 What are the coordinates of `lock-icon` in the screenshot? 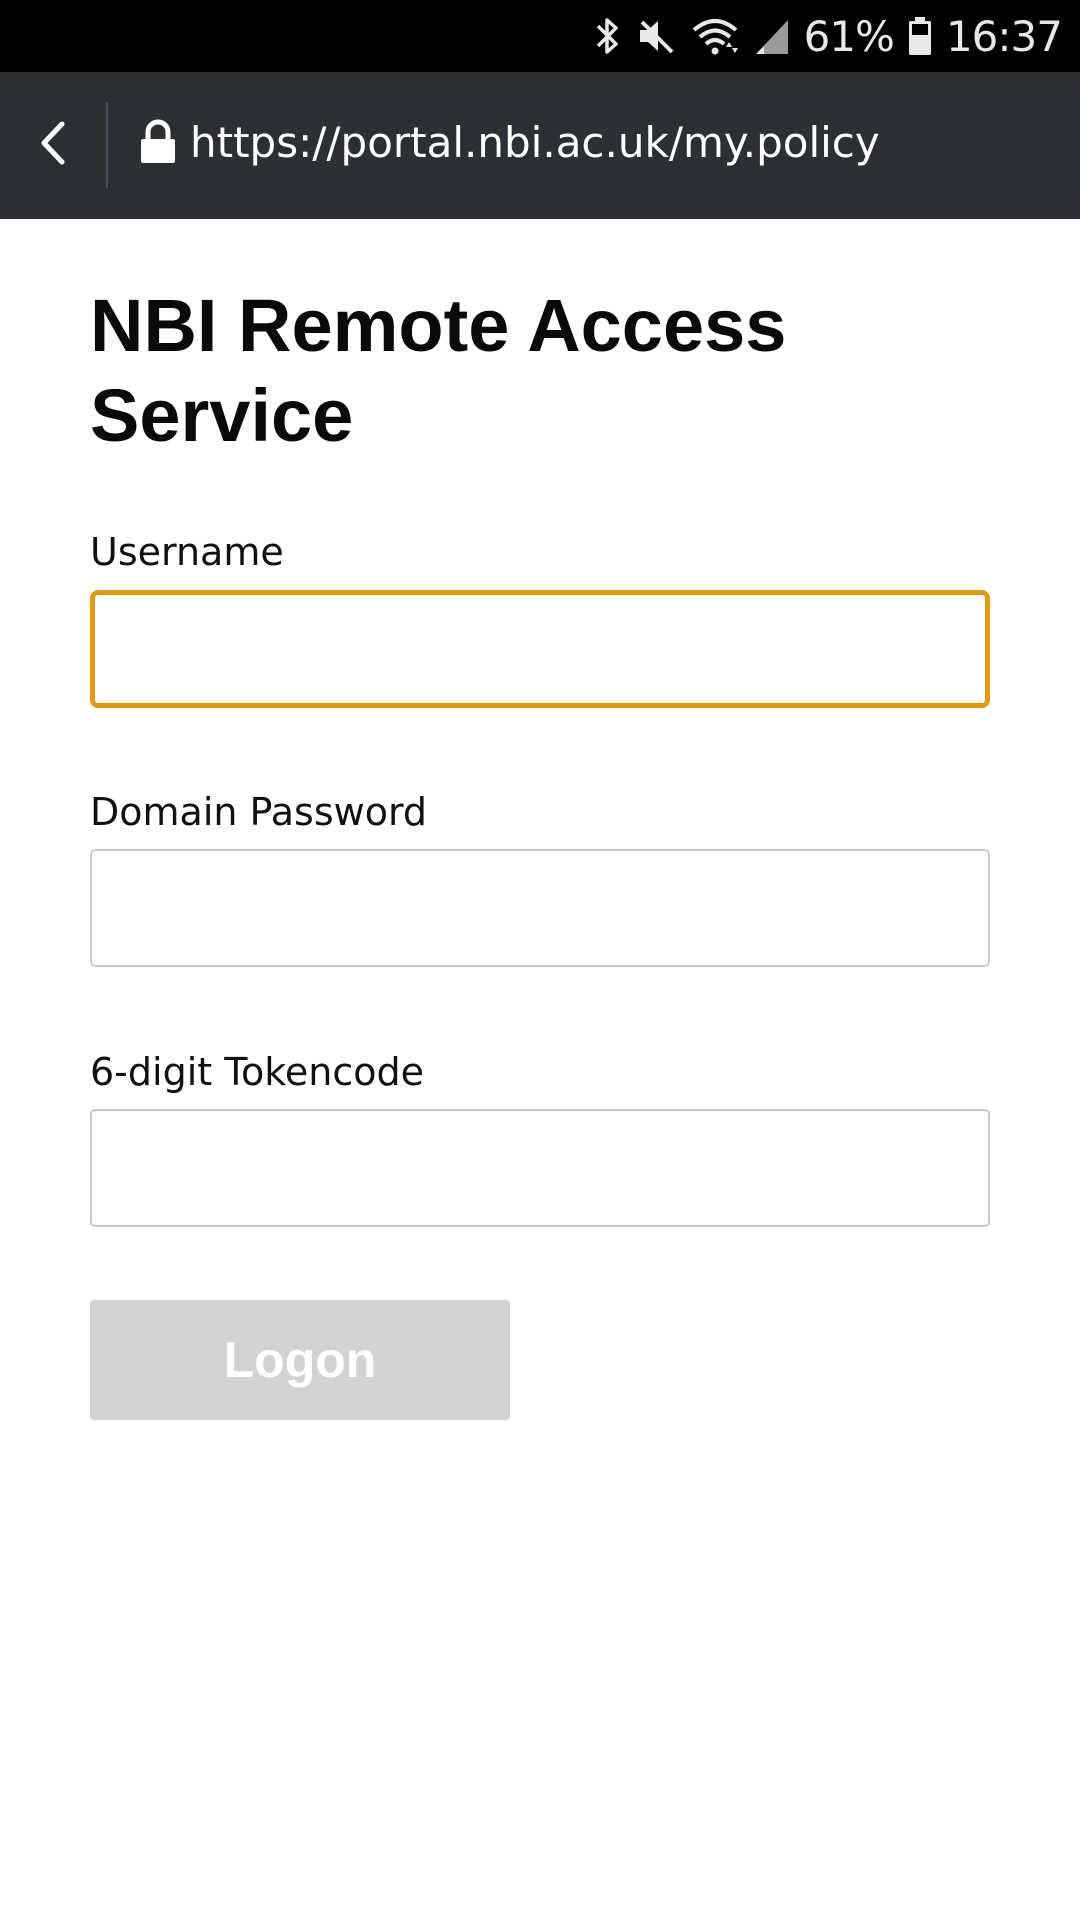 It's located at (158, 142).